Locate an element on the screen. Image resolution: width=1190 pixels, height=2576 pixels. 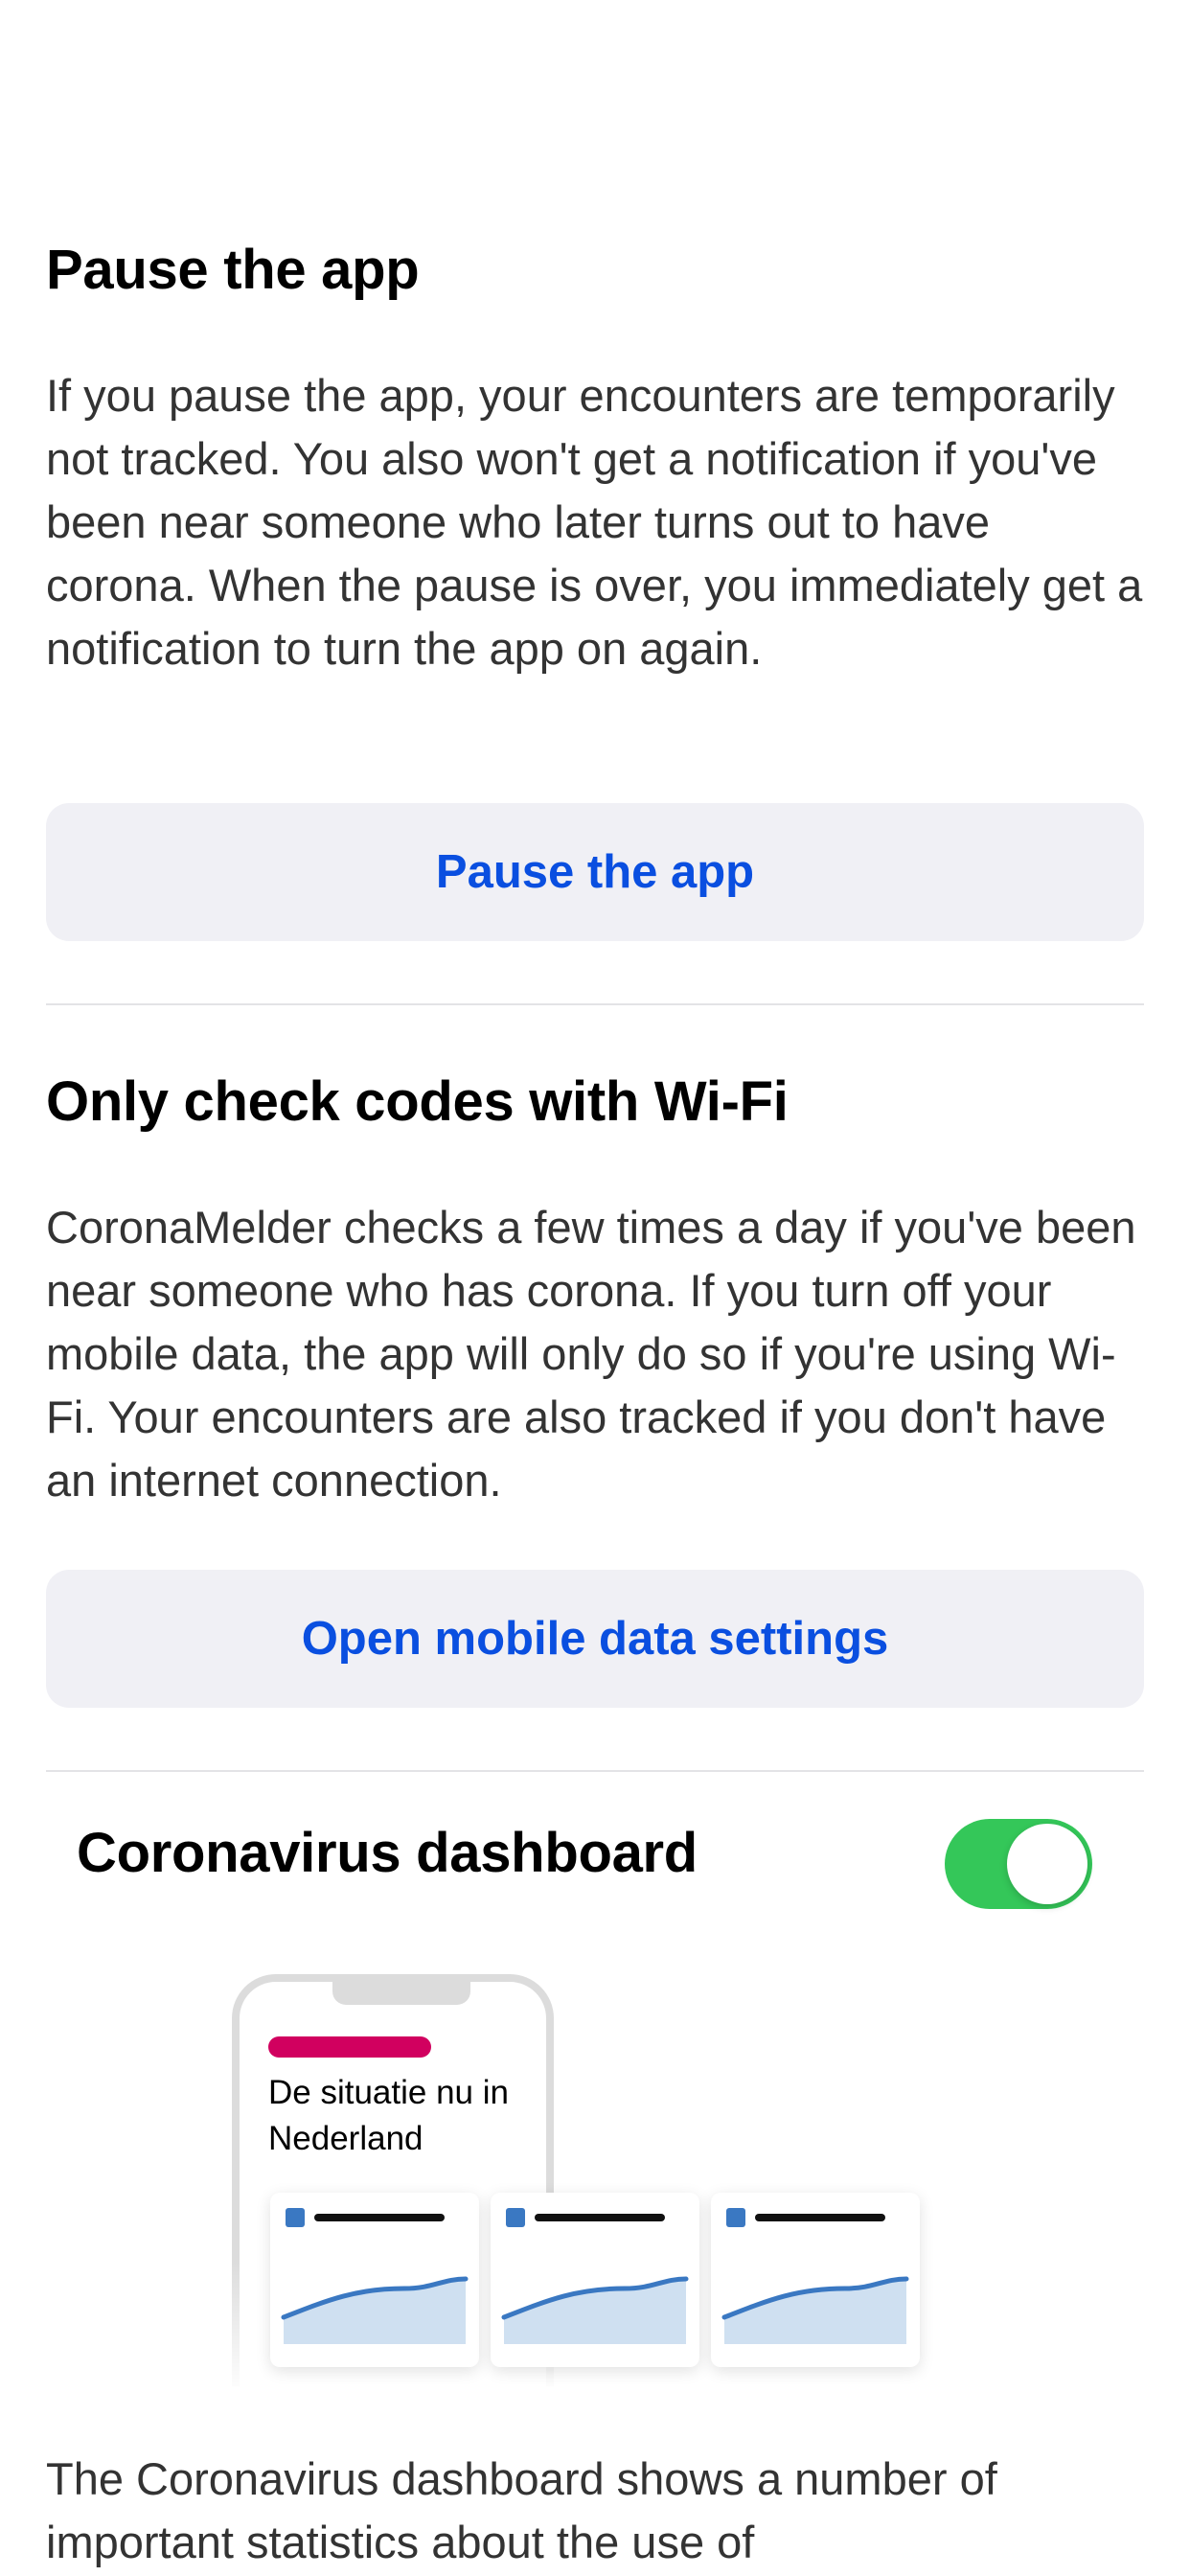
dashboard-toggle is located at coordinates (1018, 1864).